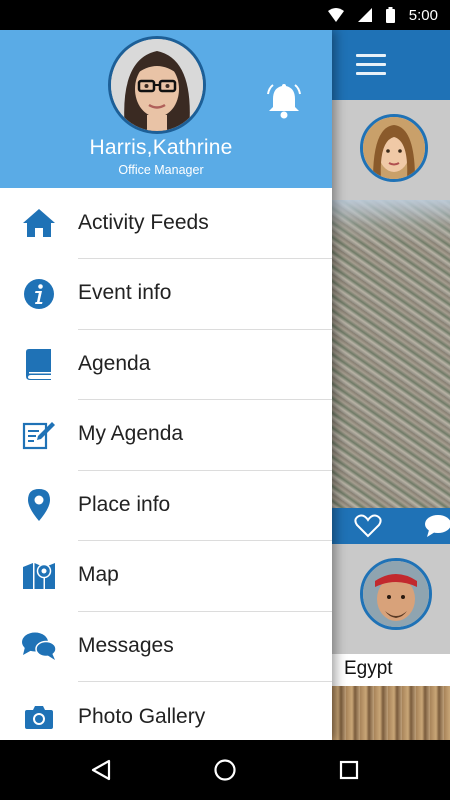  Describe the element at coordinates (225, 15) in the screenshot. I see `status-bar: 5:00` at that location.